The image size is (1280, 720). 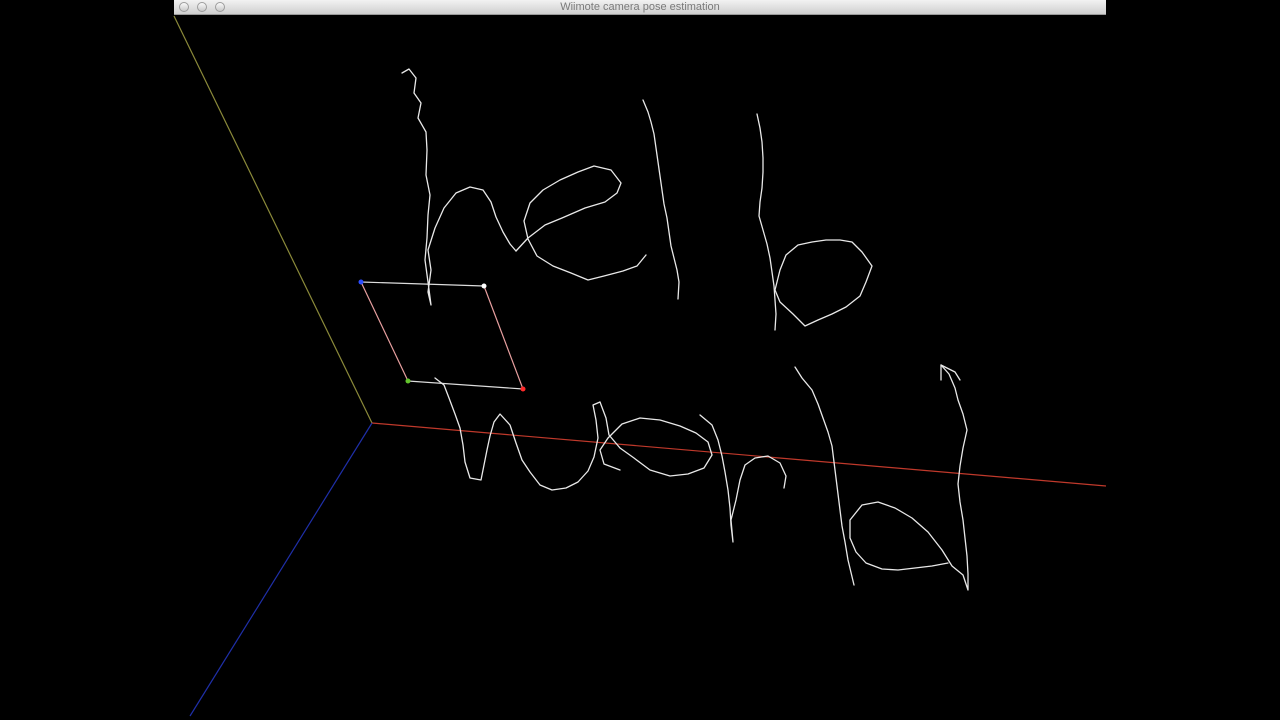 I want to click on stroke-l3, so click(x=824, y=476).